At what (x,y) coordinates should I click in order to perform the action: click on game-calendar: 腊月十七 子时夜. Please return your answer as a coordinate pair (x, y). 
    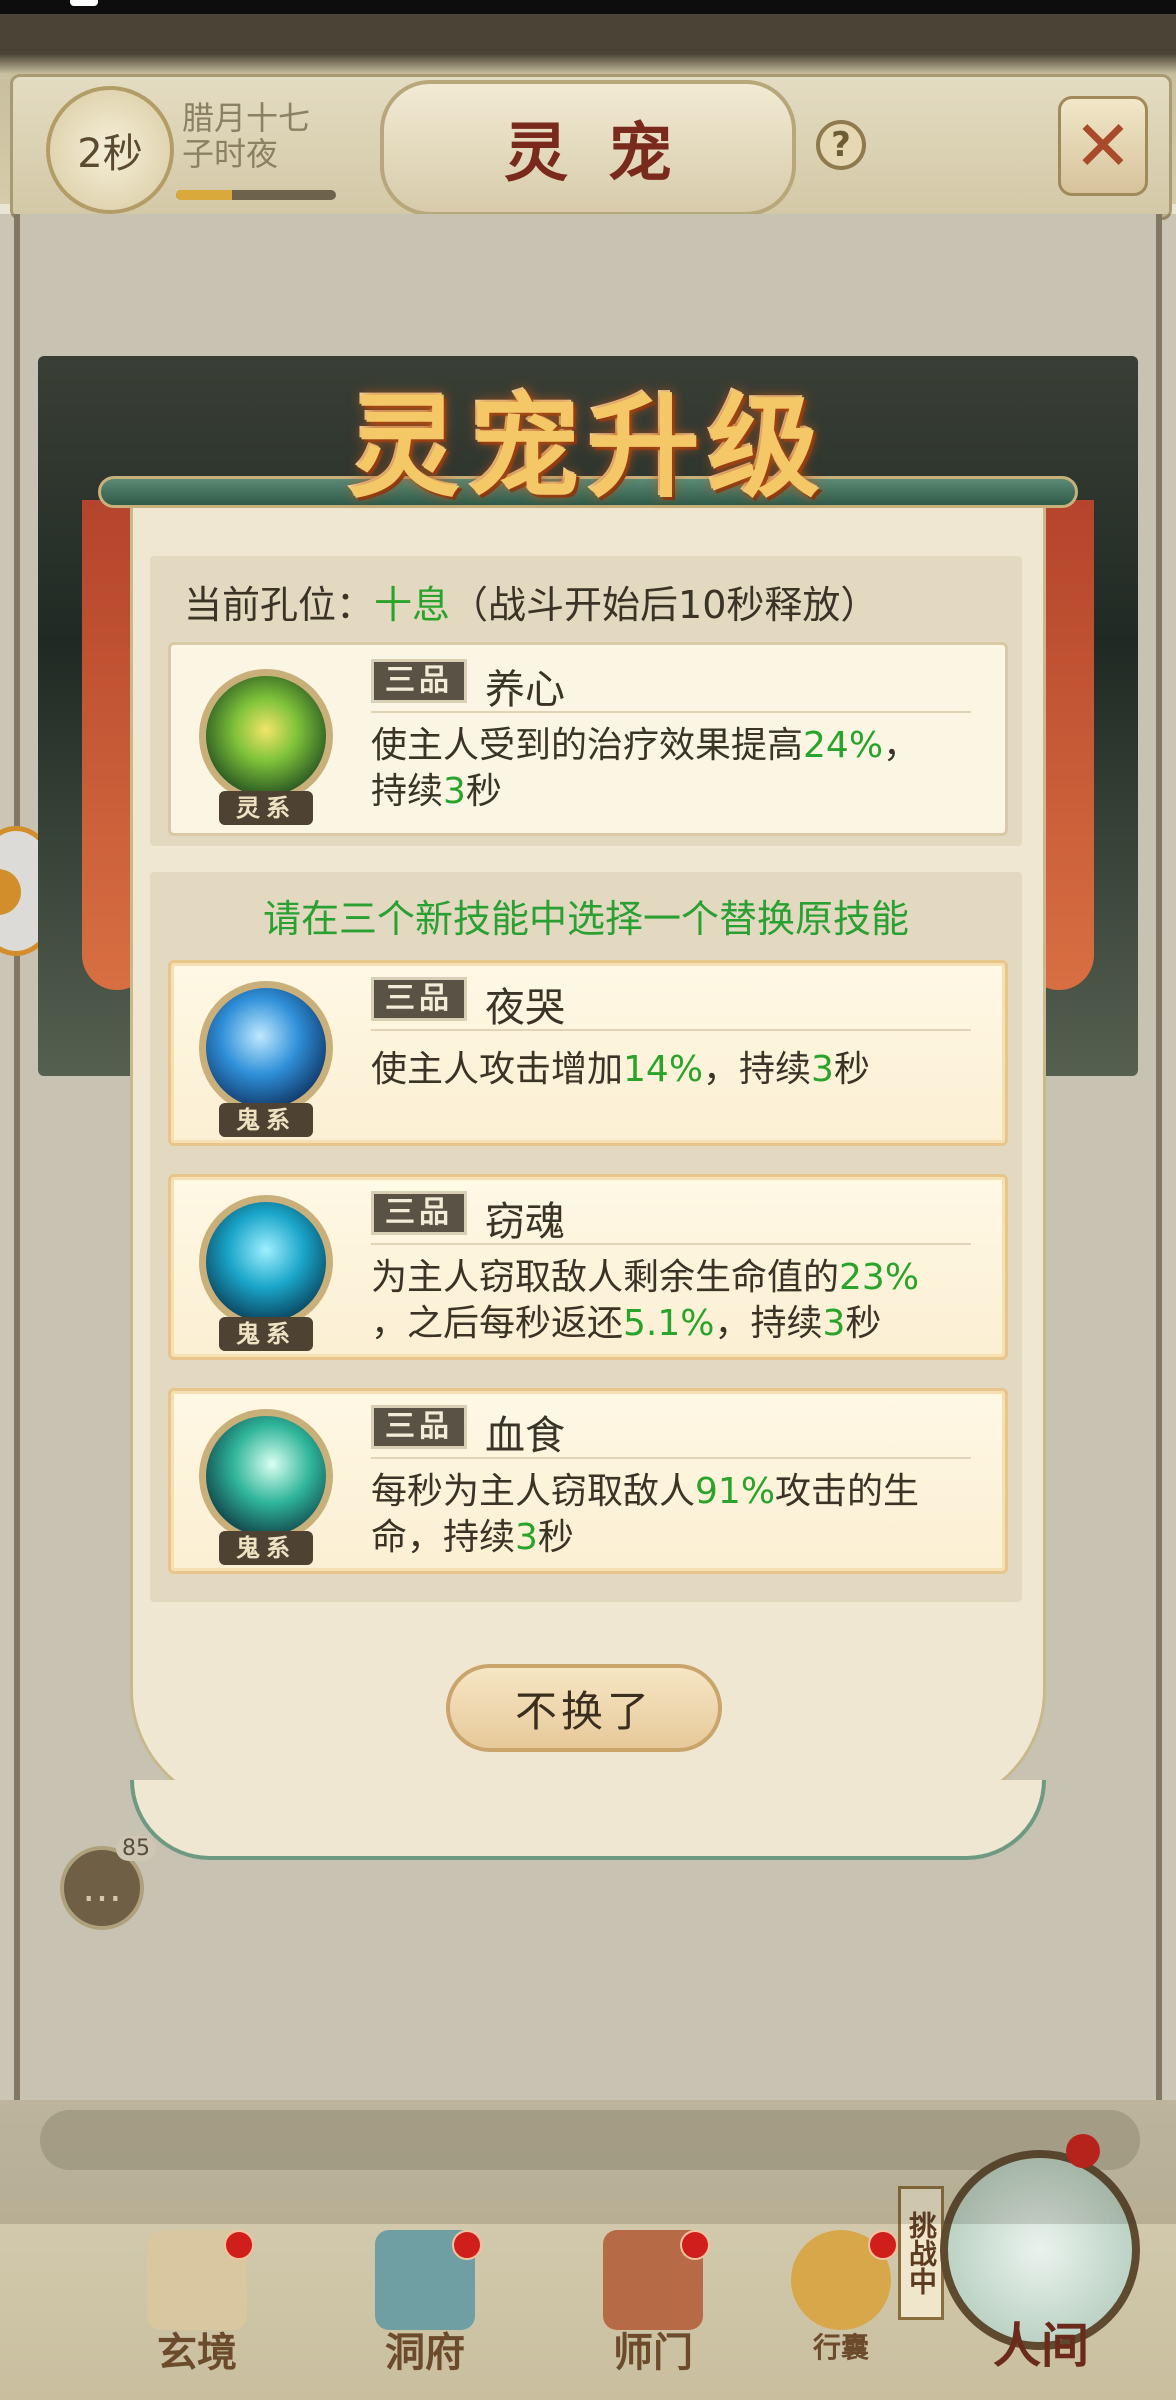
    Looking at the image, I should click on (246, 136).